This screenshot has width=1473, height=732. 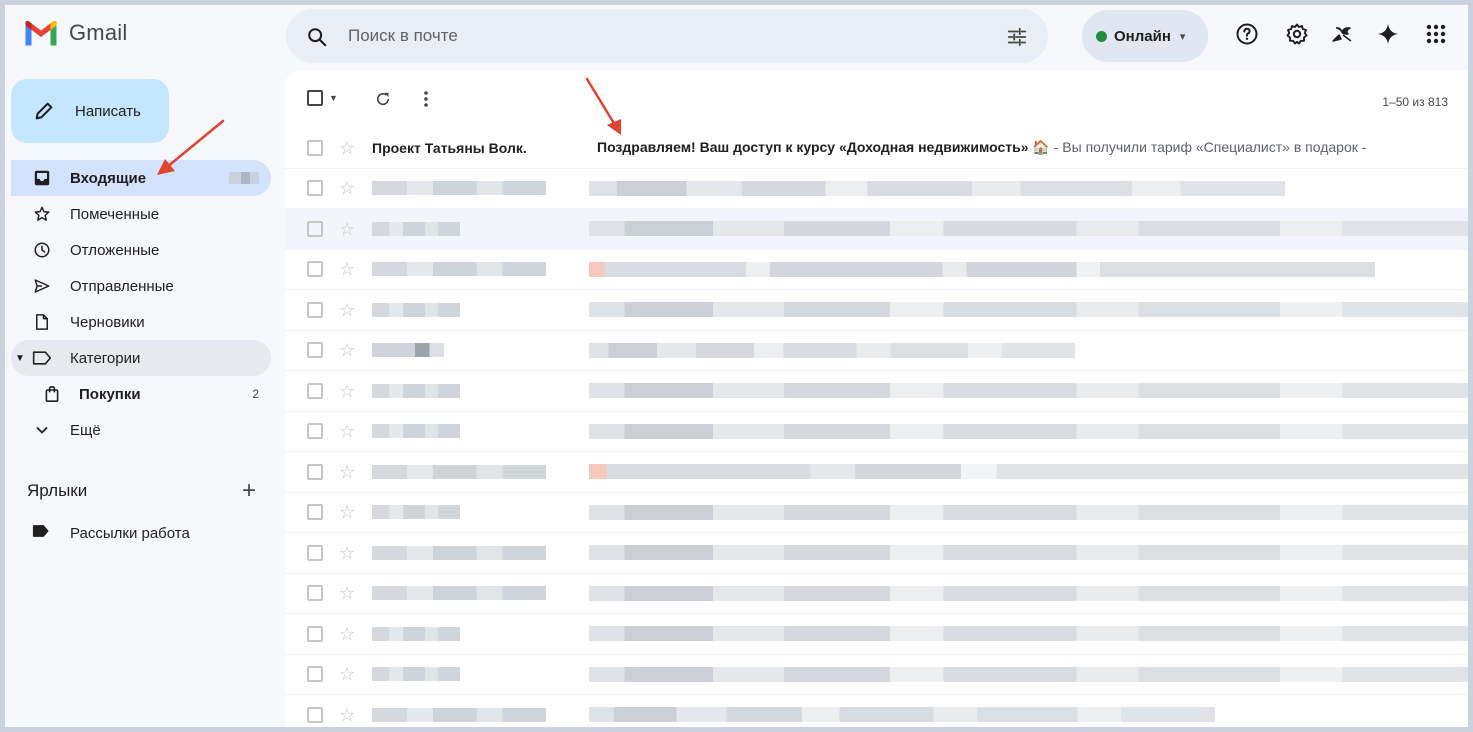 What do you see at coordinates (105, 358) in the screenshot?
I see `sidebar-item-label: Категории` at bounding box center [105, 358].